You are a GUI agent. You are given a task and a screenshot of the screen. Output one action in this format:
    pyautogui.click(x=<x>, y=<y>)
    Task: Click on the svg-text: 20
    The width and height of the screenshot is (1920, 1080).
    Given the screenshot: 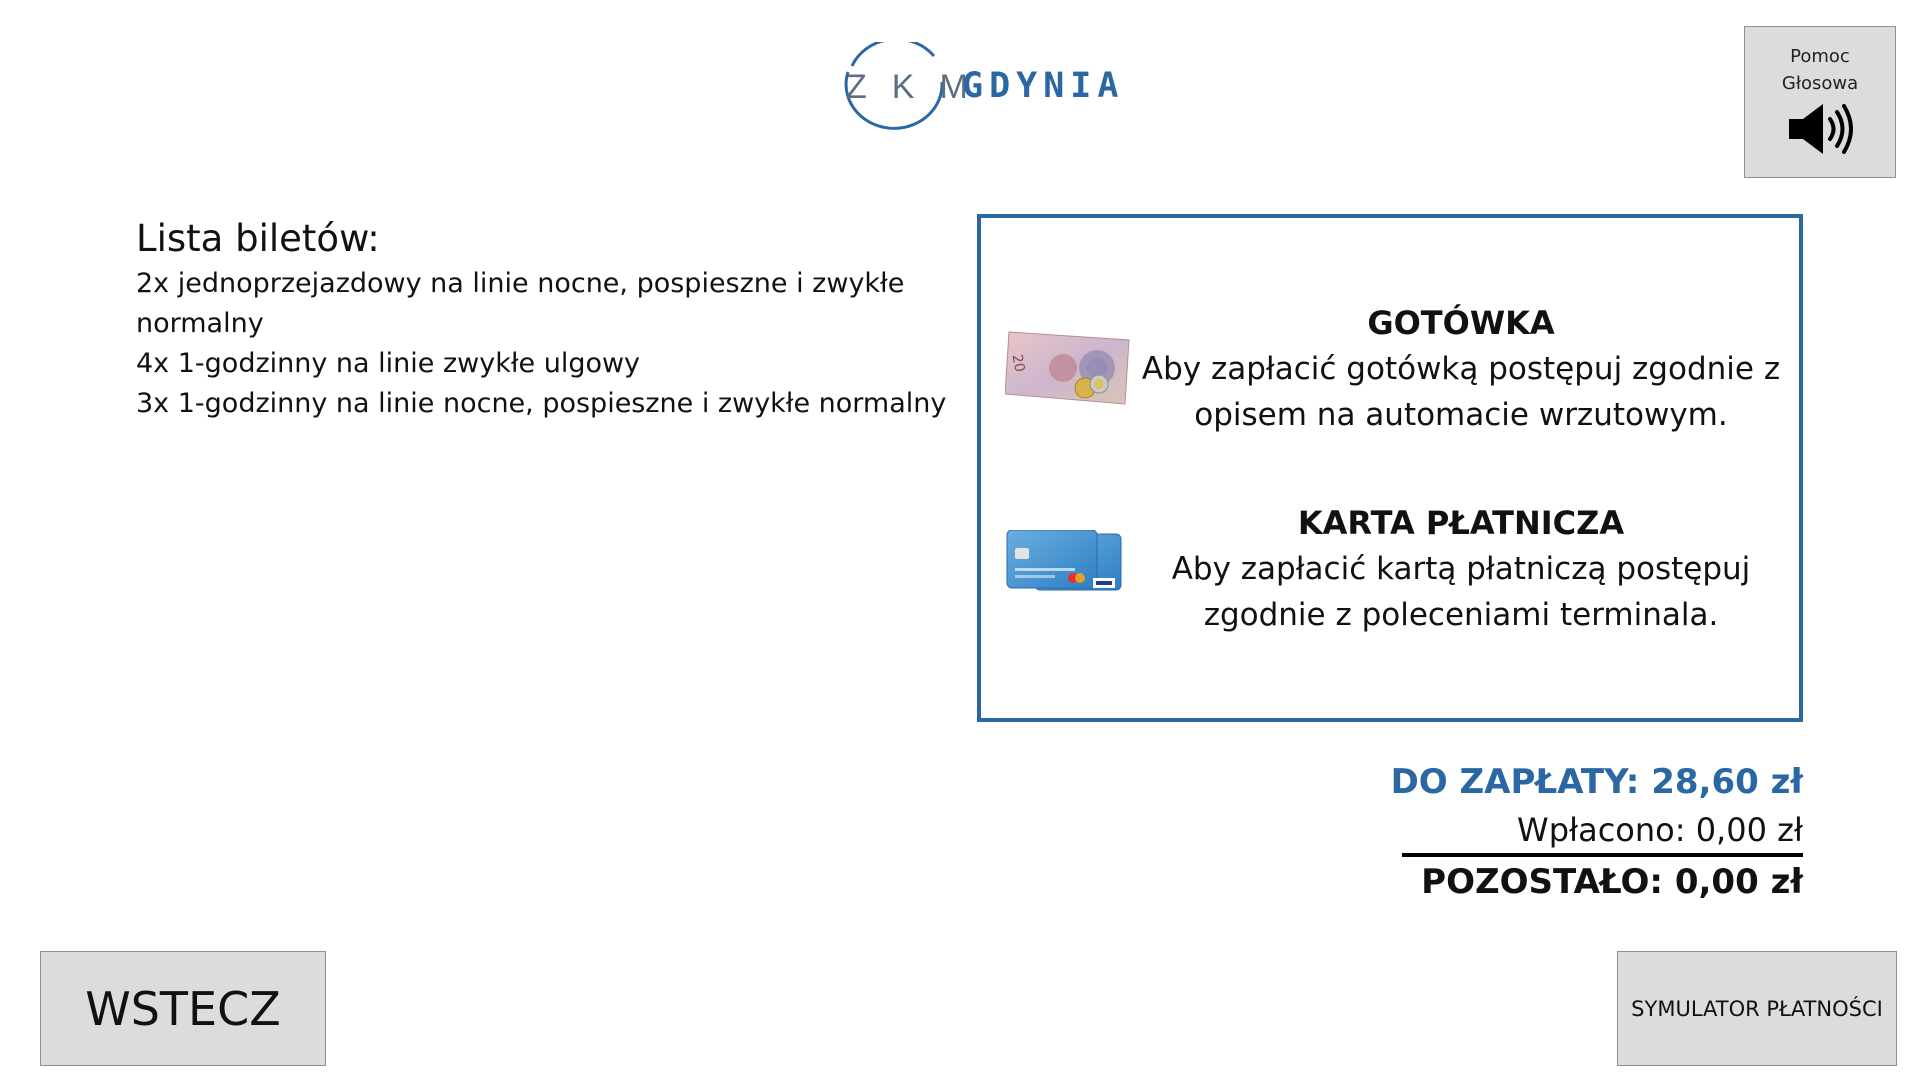 What is the action you would take?
    pyautogui.click(x=1017, y=363)
    